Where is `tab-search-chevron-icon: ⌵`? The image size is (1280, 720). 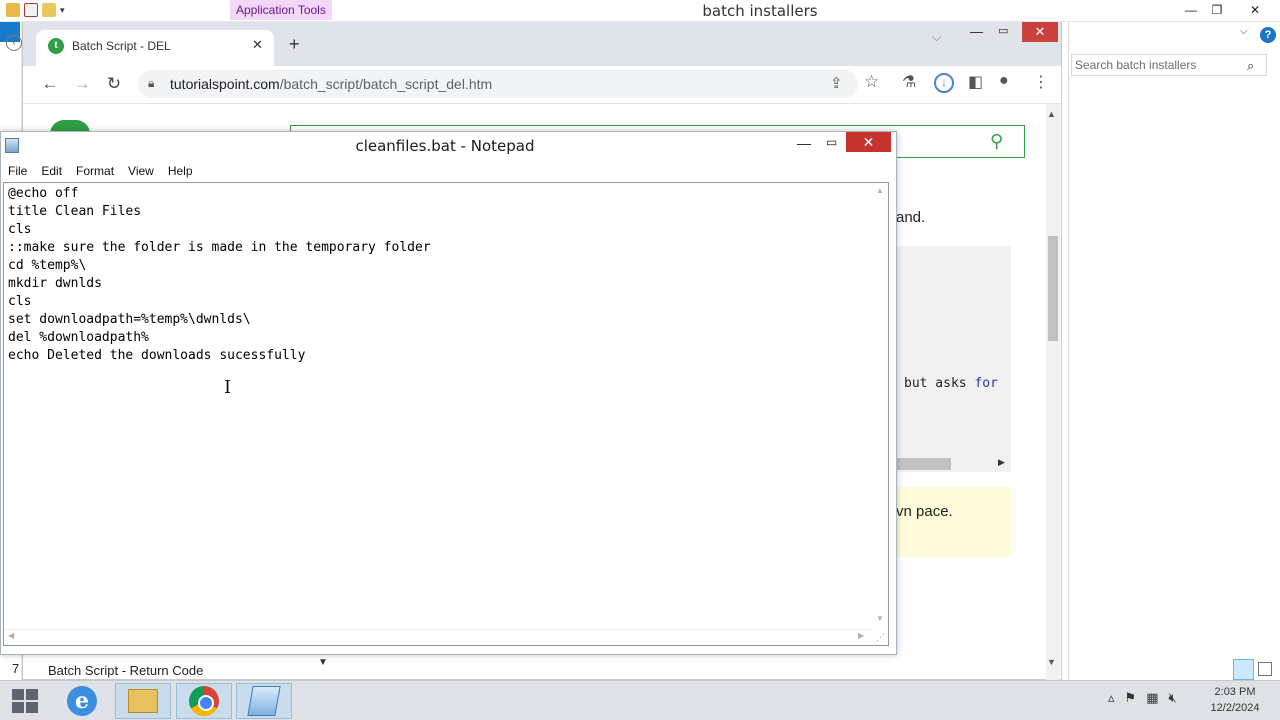
tab-search-chevron-icon: ⌵ is located at coordinates (936, 37).